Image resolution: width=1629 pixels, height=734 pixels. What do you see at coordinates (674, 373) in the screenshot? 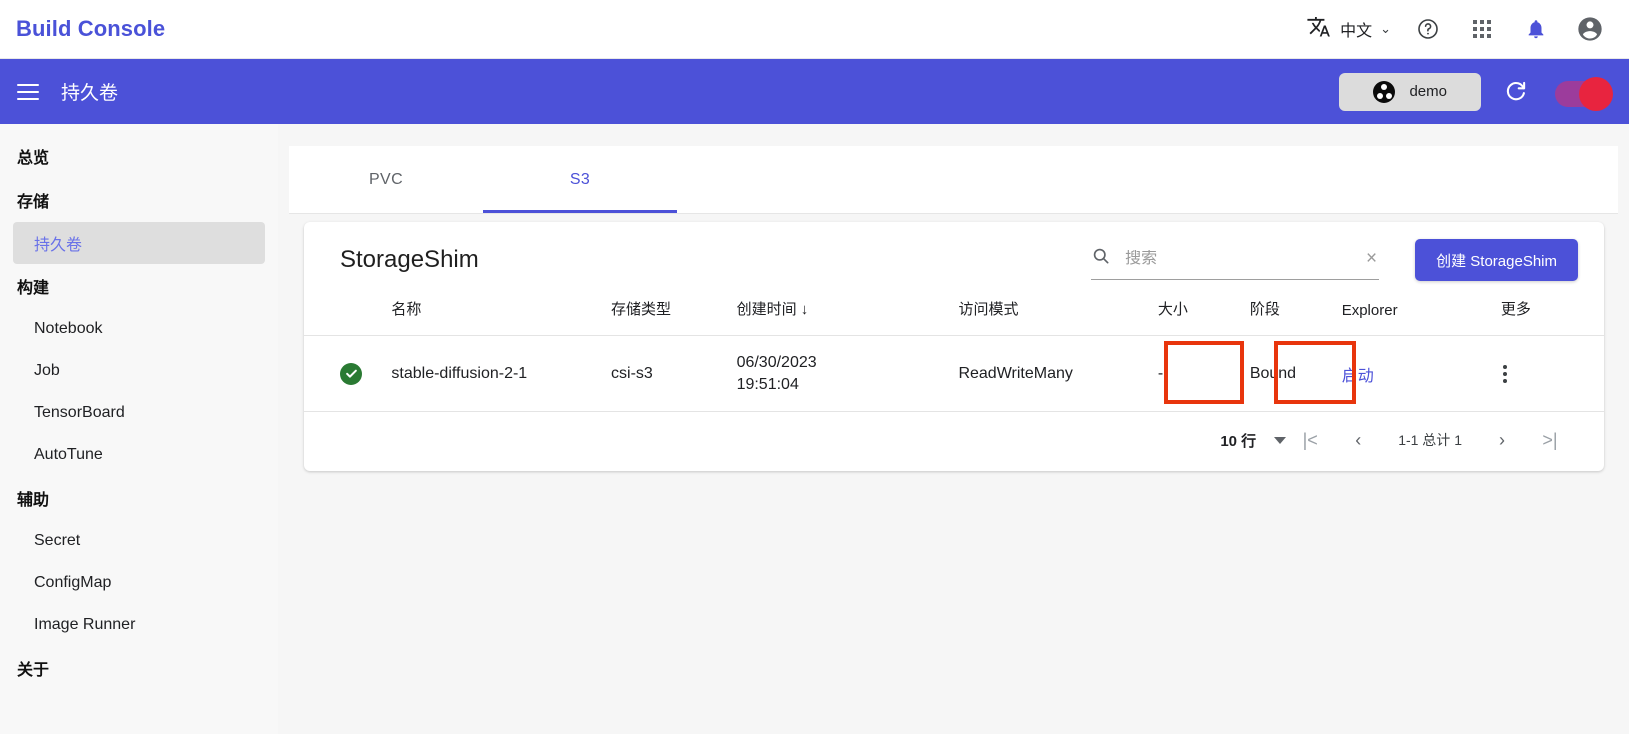
I see `row-storage-type-cell: csi-s3` at bounding box center [674, 373].